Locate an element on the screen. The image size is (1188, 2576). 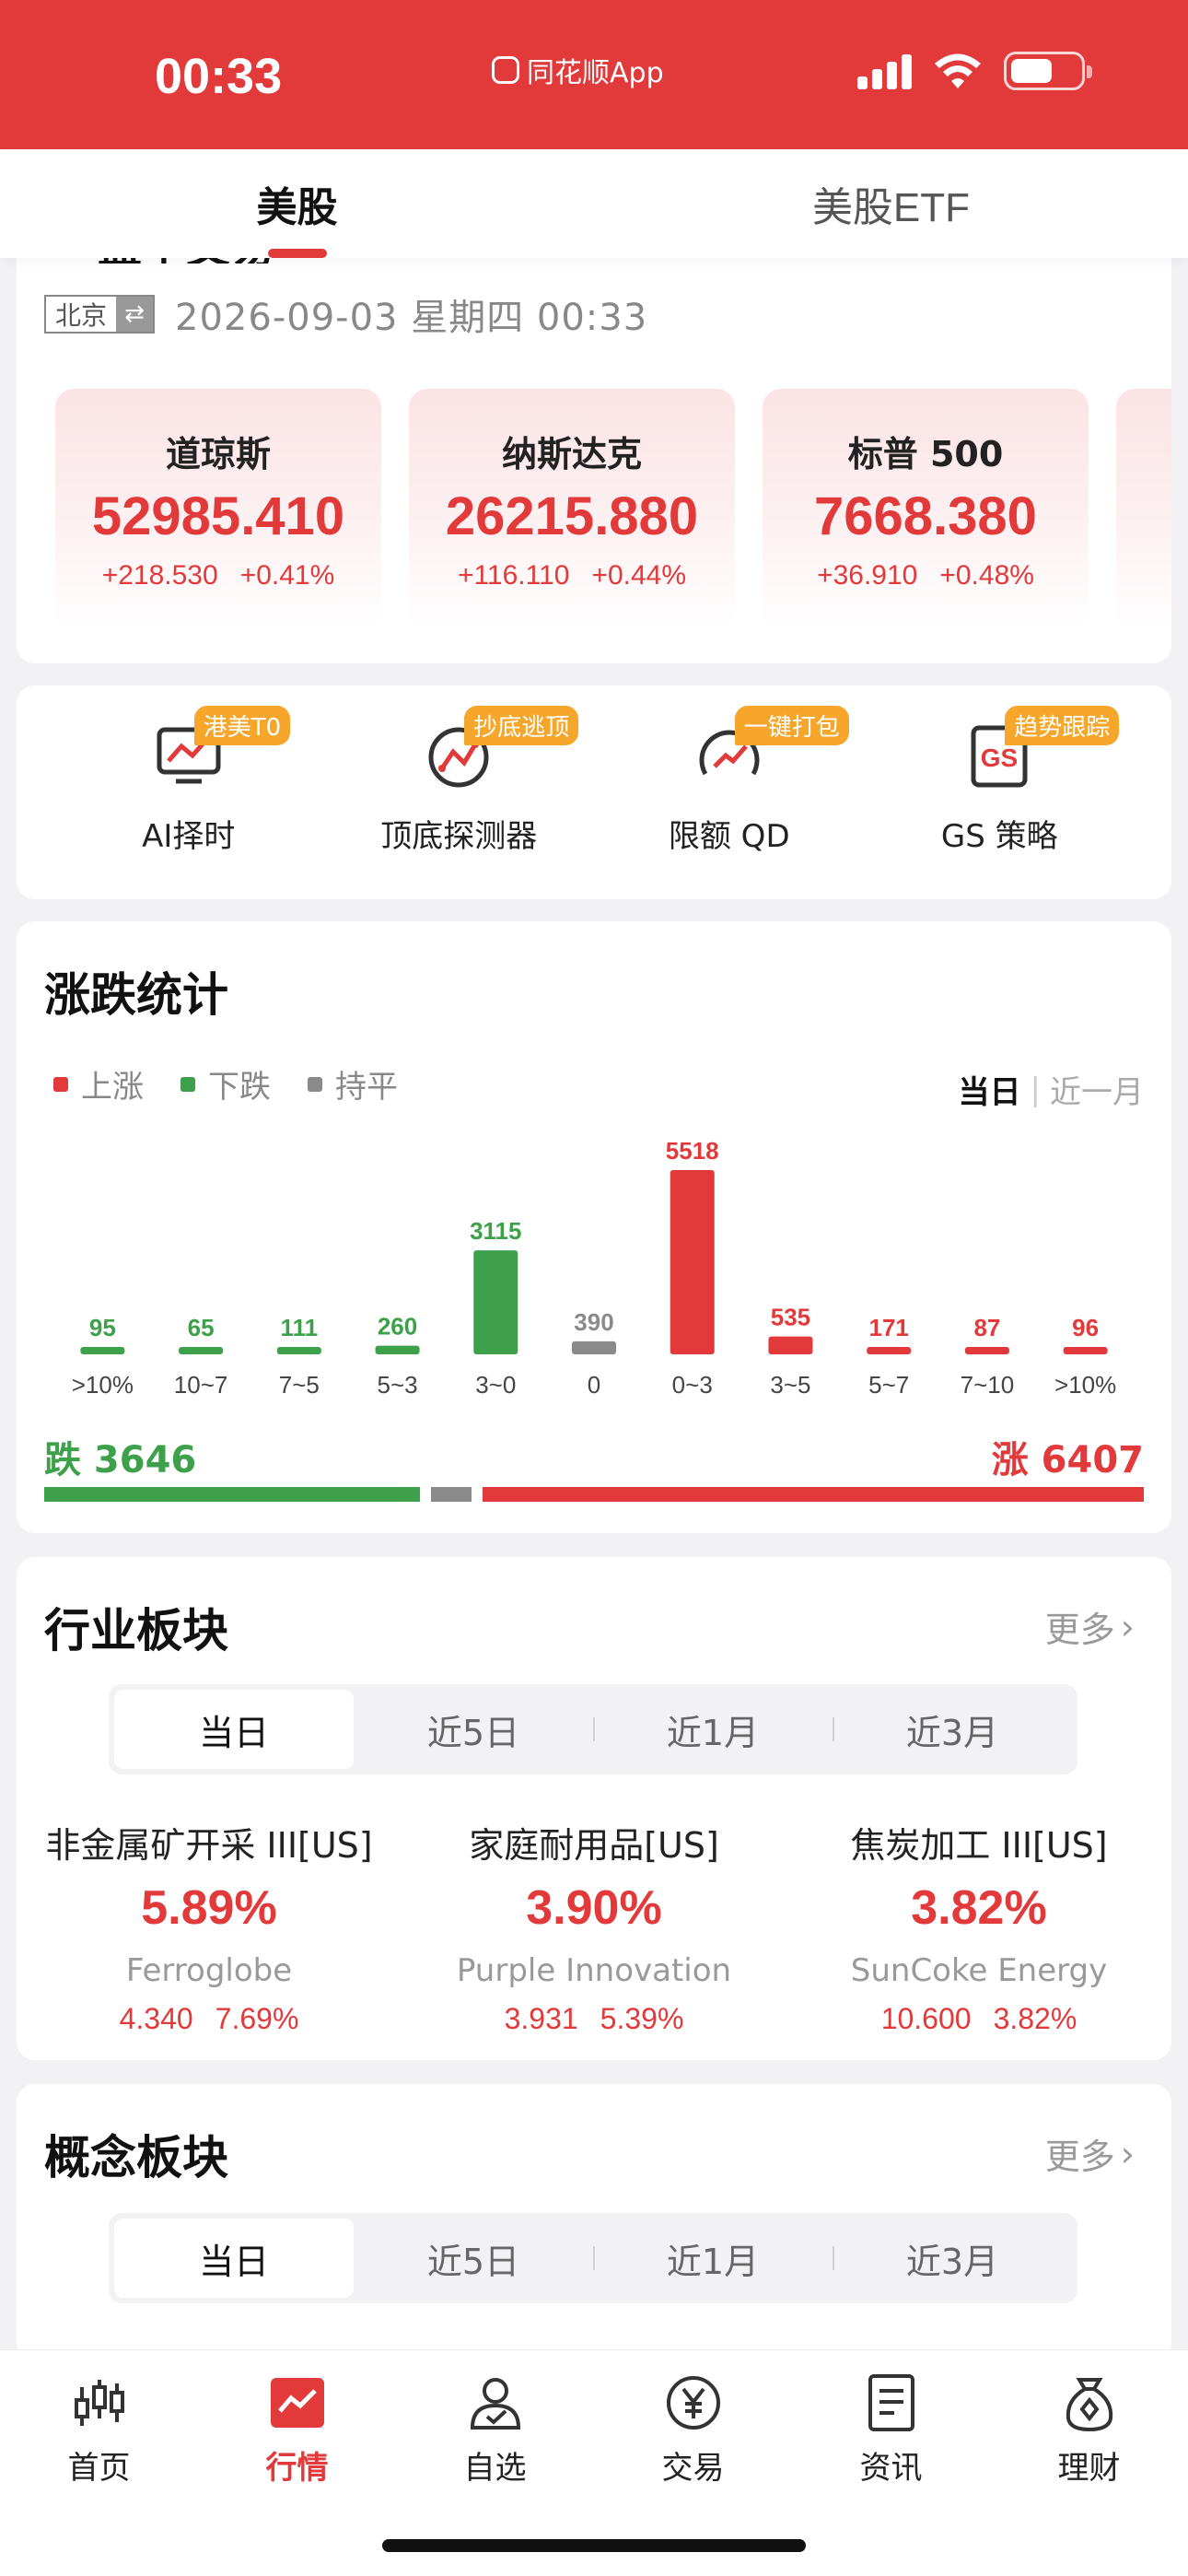
industry-more-link: 更多 › is located at coordinates (1090, 1626).